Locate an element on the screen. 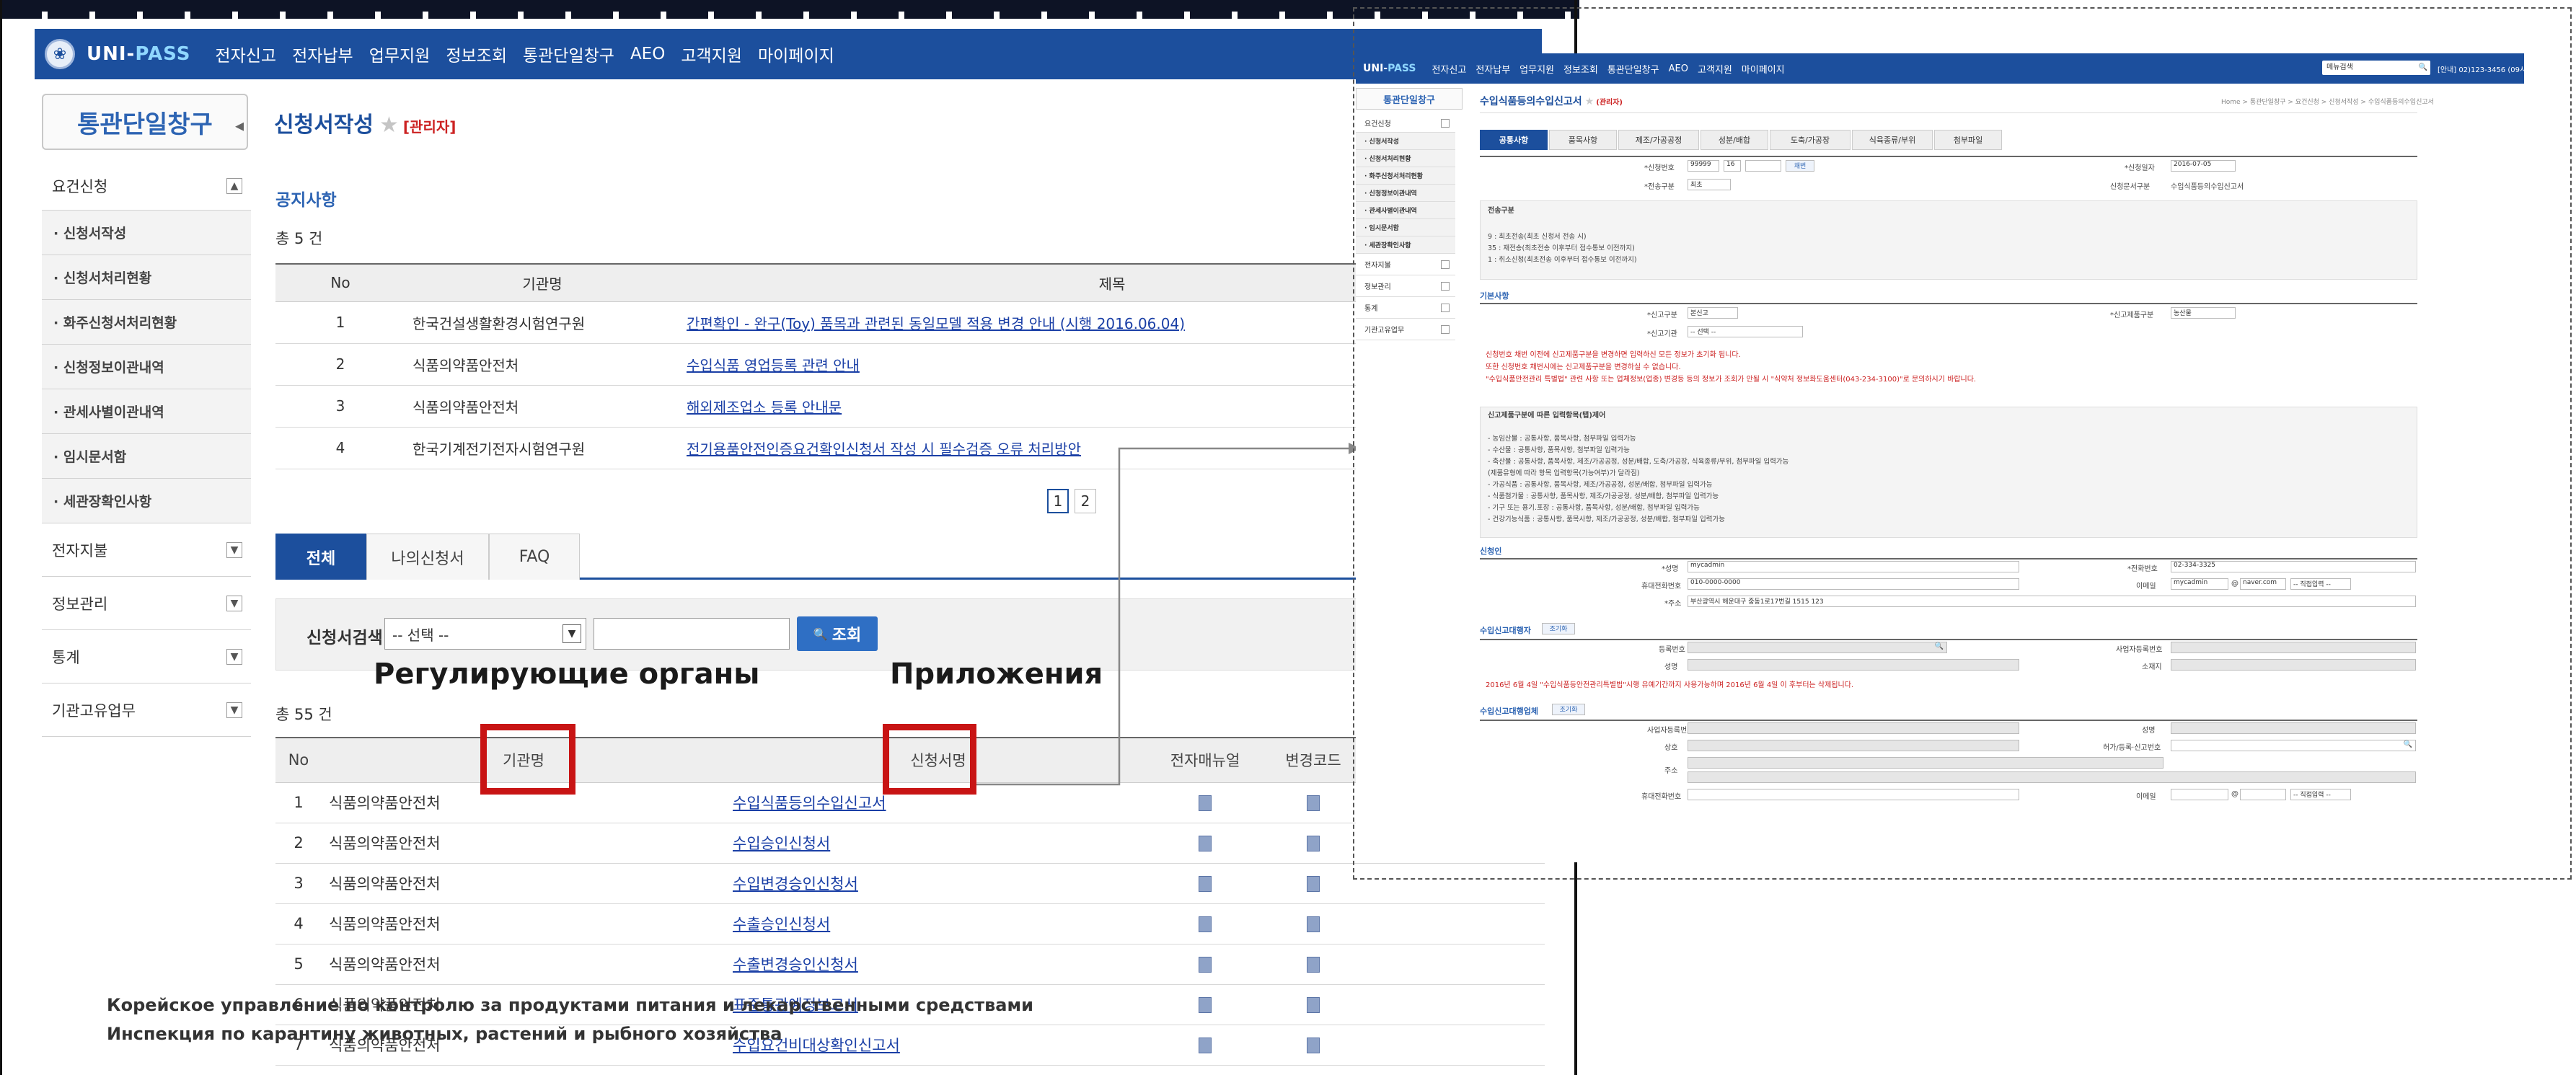 The height and width of the screenshot is (1075, 2576). step-slaughter: 도축/가공장 is located at coordinates (1810, 140).